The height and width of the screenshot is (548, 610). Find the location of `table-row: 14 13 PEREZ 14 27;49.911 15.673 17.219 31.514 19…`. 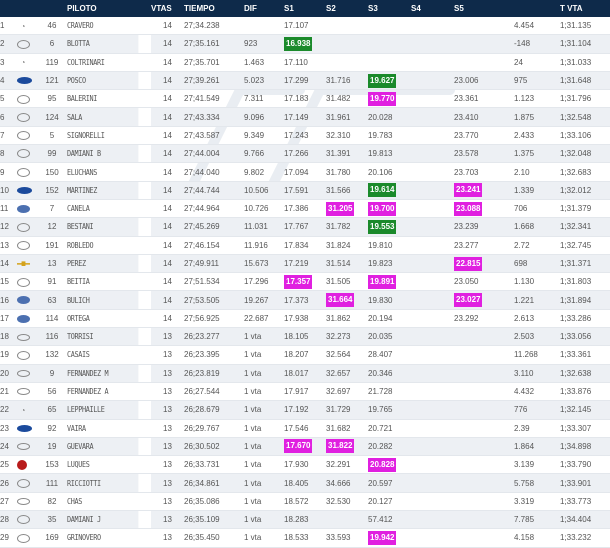

table-row: 14 13 PEREZ 14 27;49.911 15.673 17.219 31.514 19… is located at coordinates (305, 264).